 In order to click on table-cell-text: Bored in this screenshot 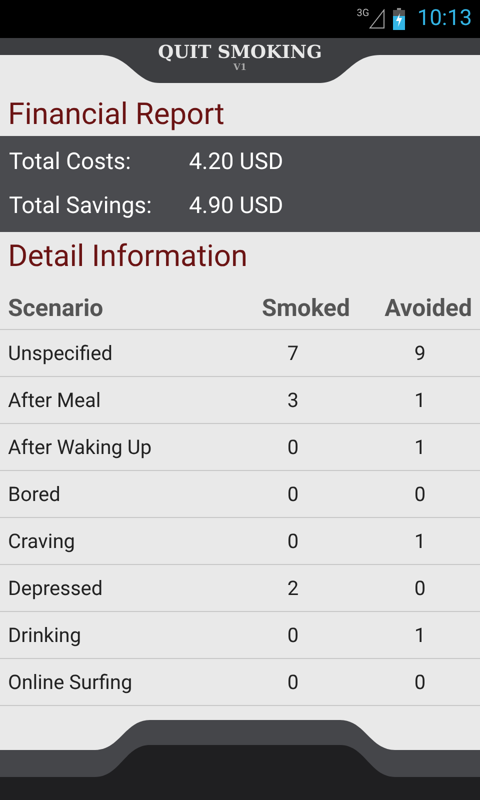, I will do `click(34, 494)`.